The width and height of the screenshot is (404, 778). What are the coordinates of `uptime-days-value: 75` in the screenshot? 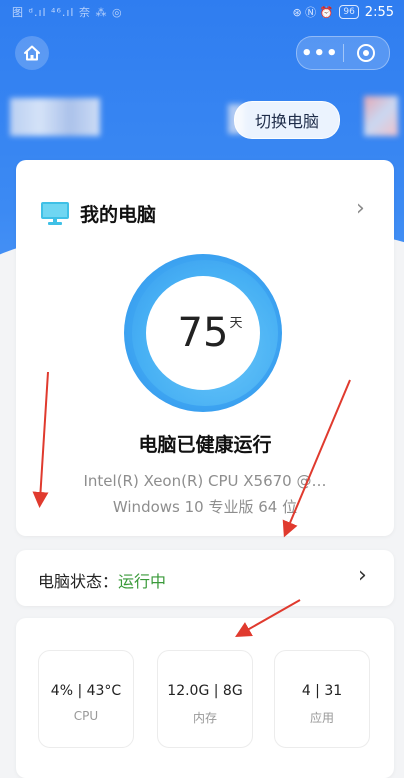 It's located at (203, 333).